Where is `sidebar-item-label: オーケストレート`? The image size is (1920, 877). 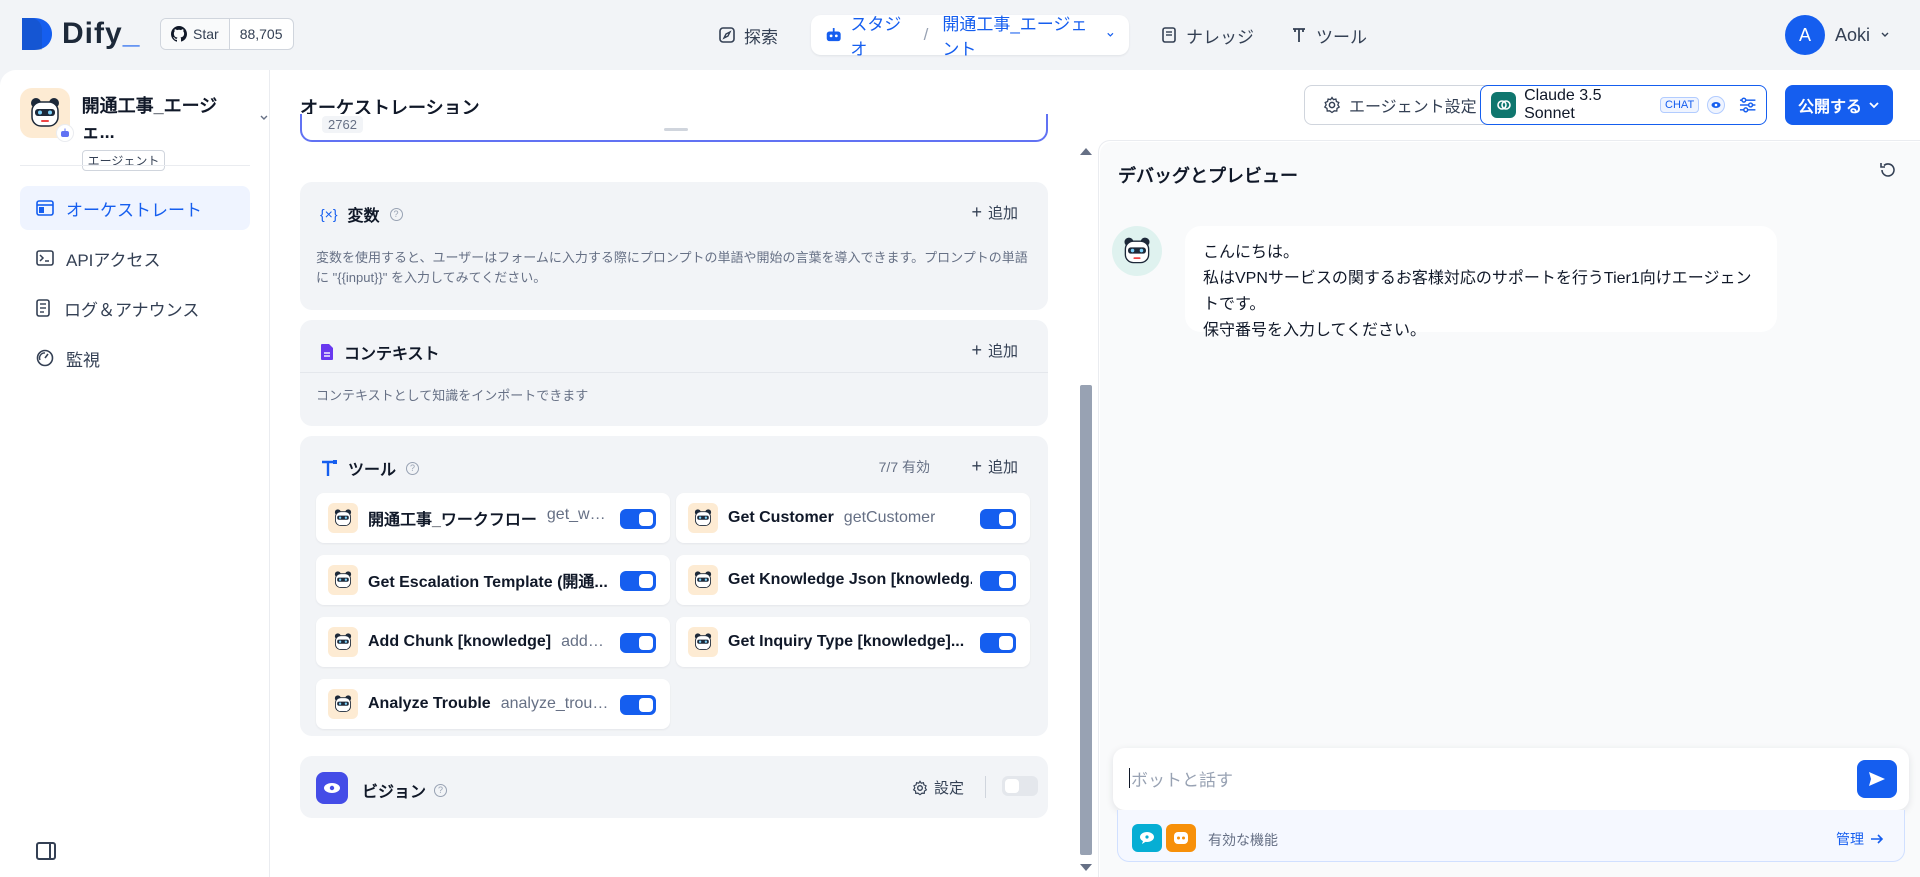 sidebar-item-label: オーケストレート is located at coordinates (134, 210).